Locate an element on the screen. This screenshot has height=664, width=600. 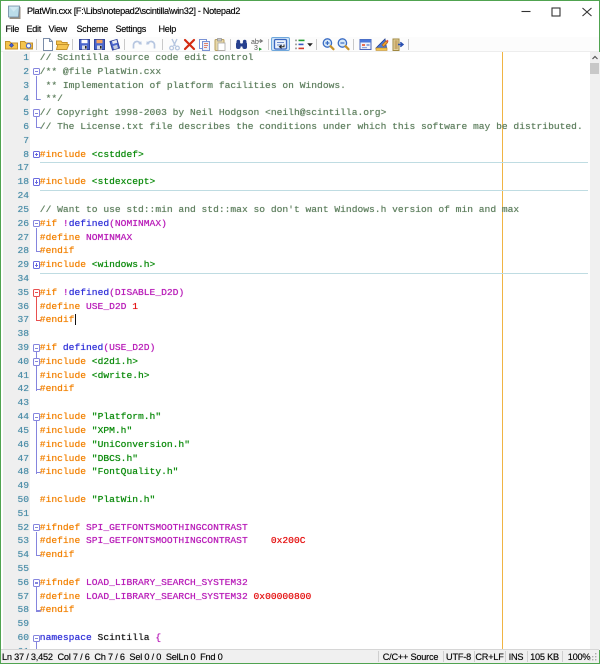
svg-text: 3 is located at coordinates (256, 48).